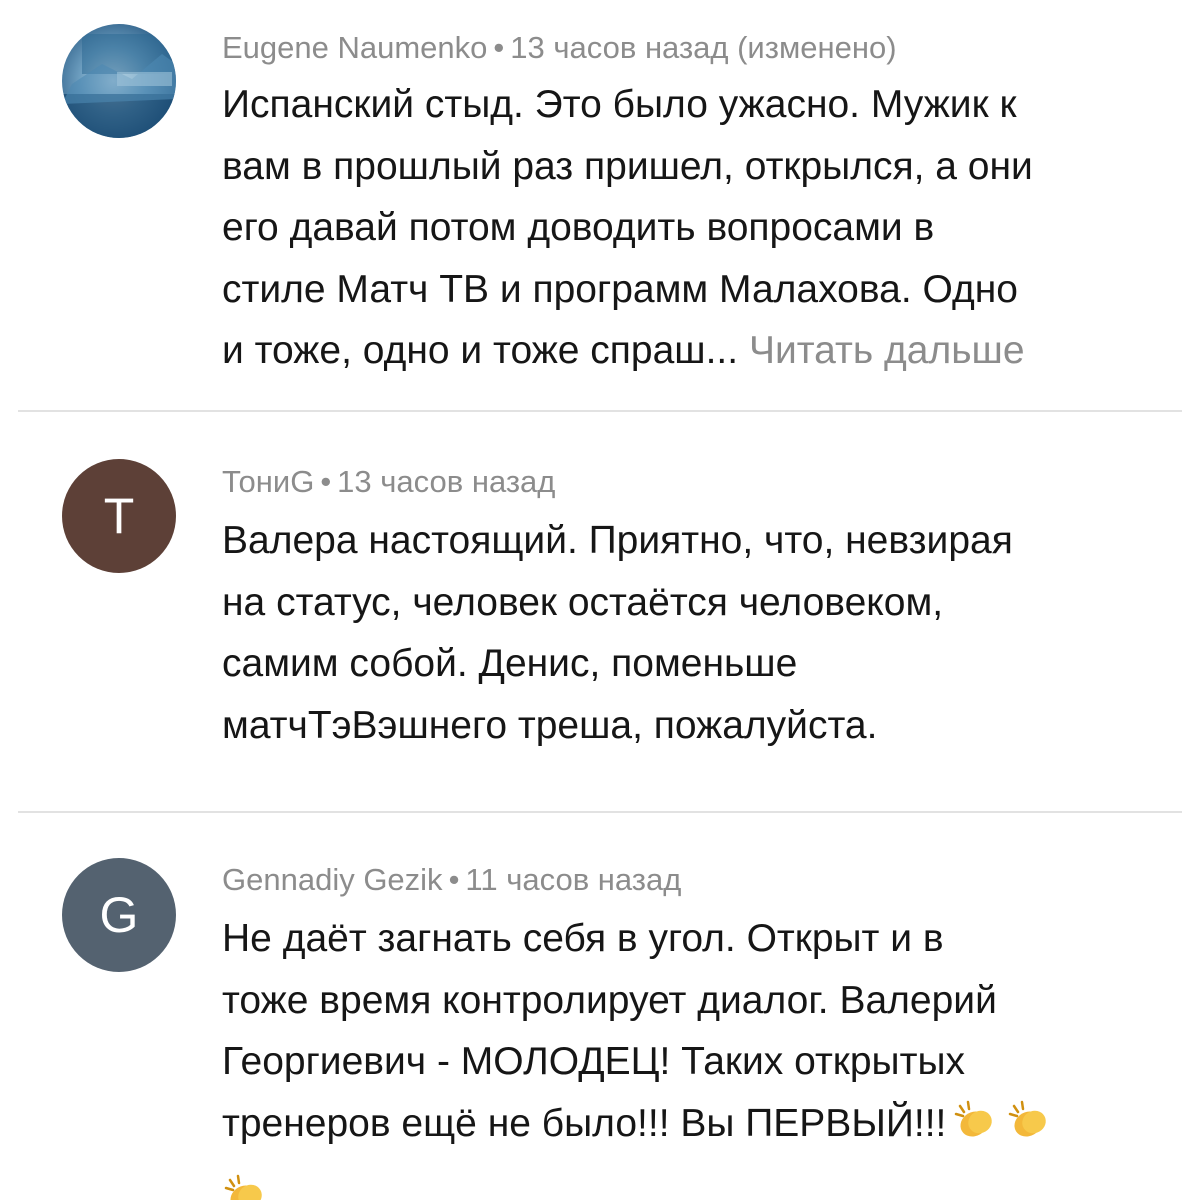  Describe the element at coordinates (510, 663) in the screenshot. I see `comment-line: самим собой. Денис, поменьше` at that location.